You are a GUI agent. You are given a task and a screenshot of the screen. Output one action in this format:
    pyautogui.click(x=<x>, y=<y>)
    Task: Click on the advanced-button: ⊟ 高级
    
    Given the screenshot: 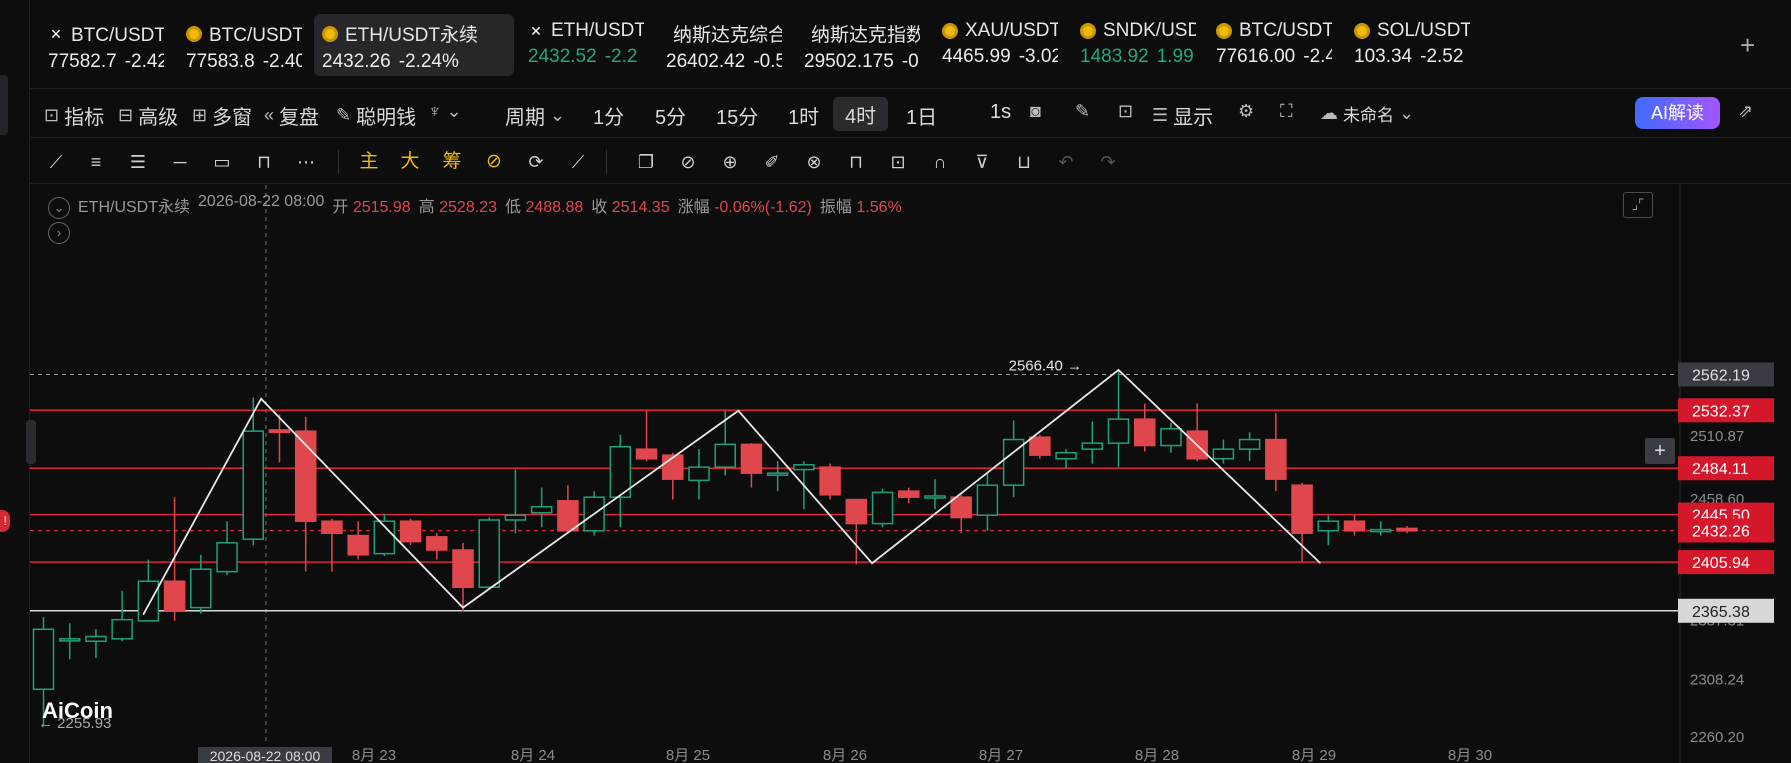 What is the action you would take?
    pyautogui.click(x=148, y=115)
    